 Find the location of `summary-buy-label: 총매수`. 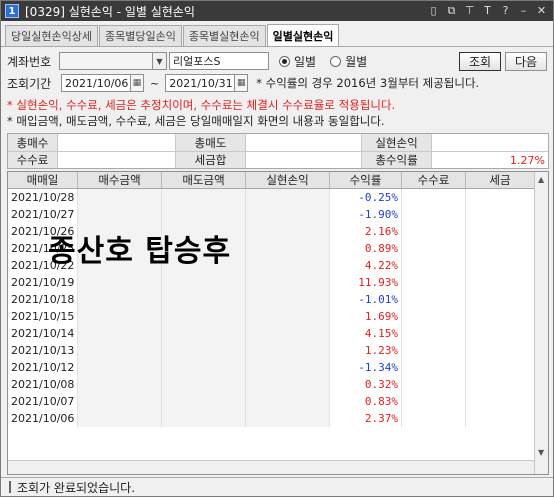

summary-buy-label: 총매수 is located at coordinates (33, 142).